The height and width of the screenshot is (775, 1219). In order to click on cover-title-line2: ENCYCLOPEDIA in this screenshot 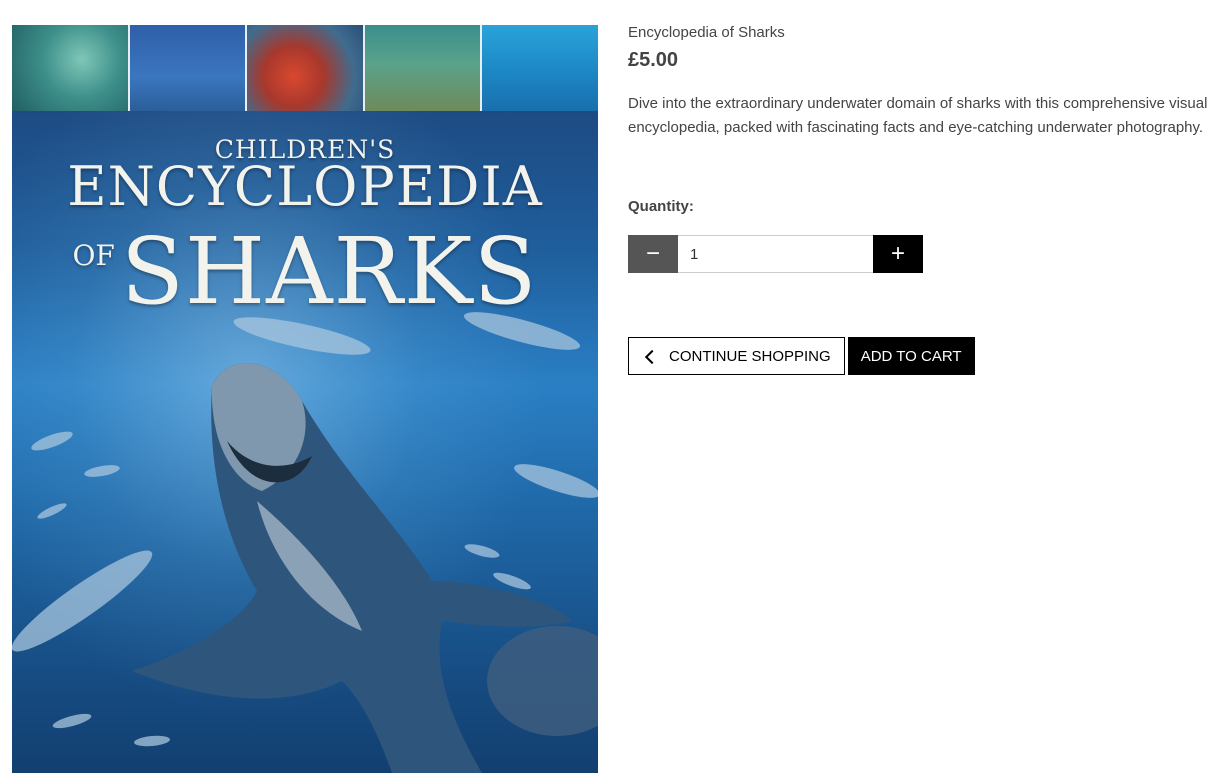, I will do `click(305, 186)`.